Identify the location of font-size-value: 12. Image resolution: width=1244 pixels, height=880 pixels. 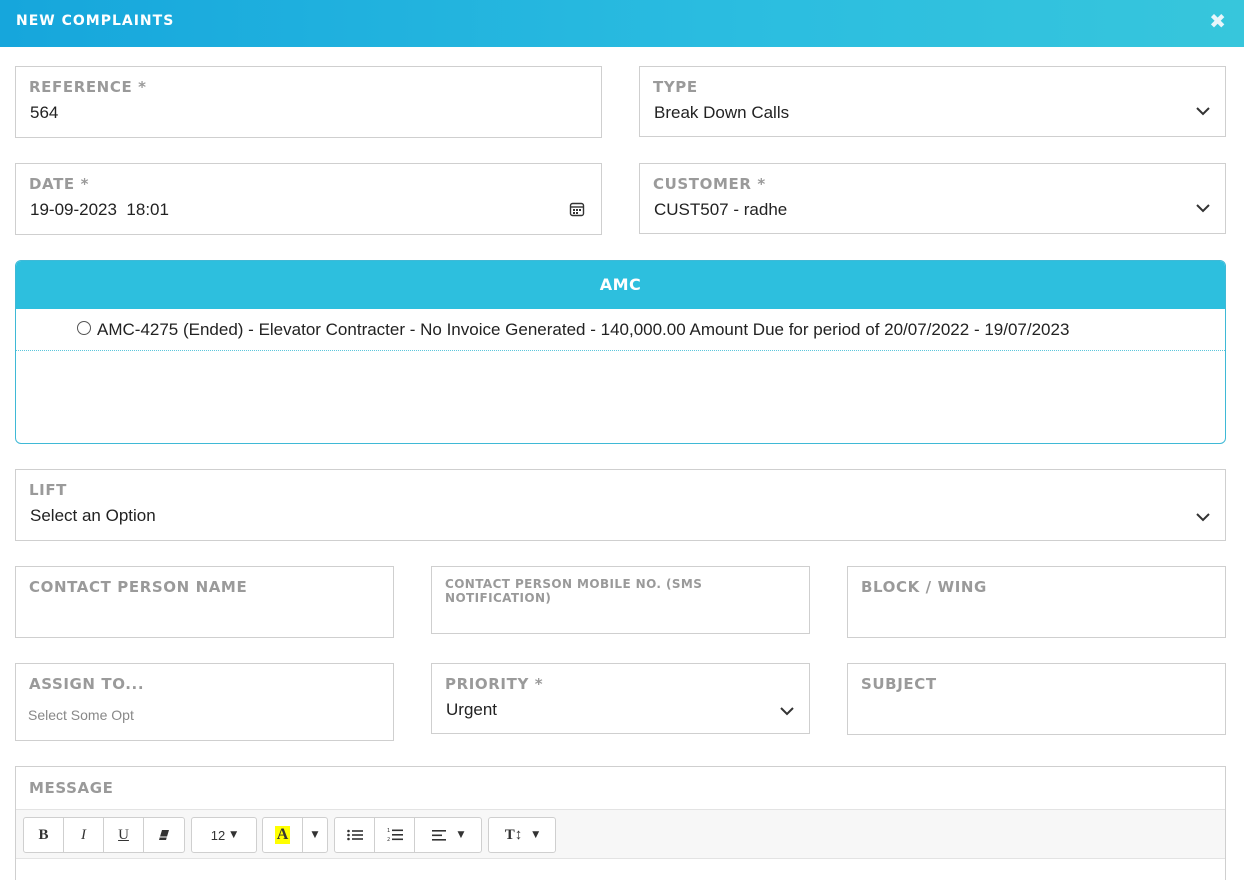
(218, 835).